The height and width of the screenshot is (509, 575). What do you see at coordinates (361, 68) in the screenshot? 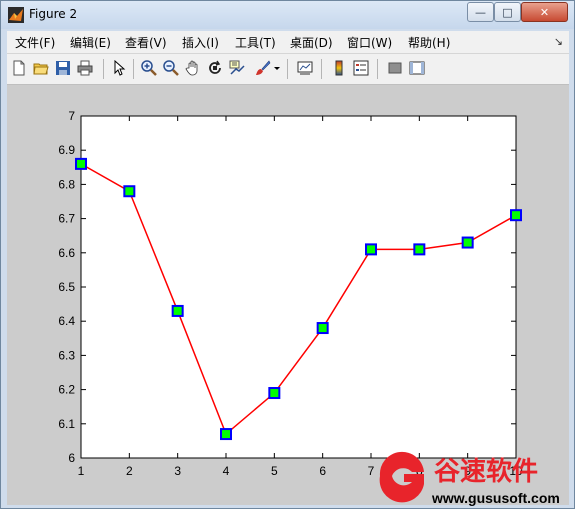
I see `legend-icon` at bounding box center [361, 68].